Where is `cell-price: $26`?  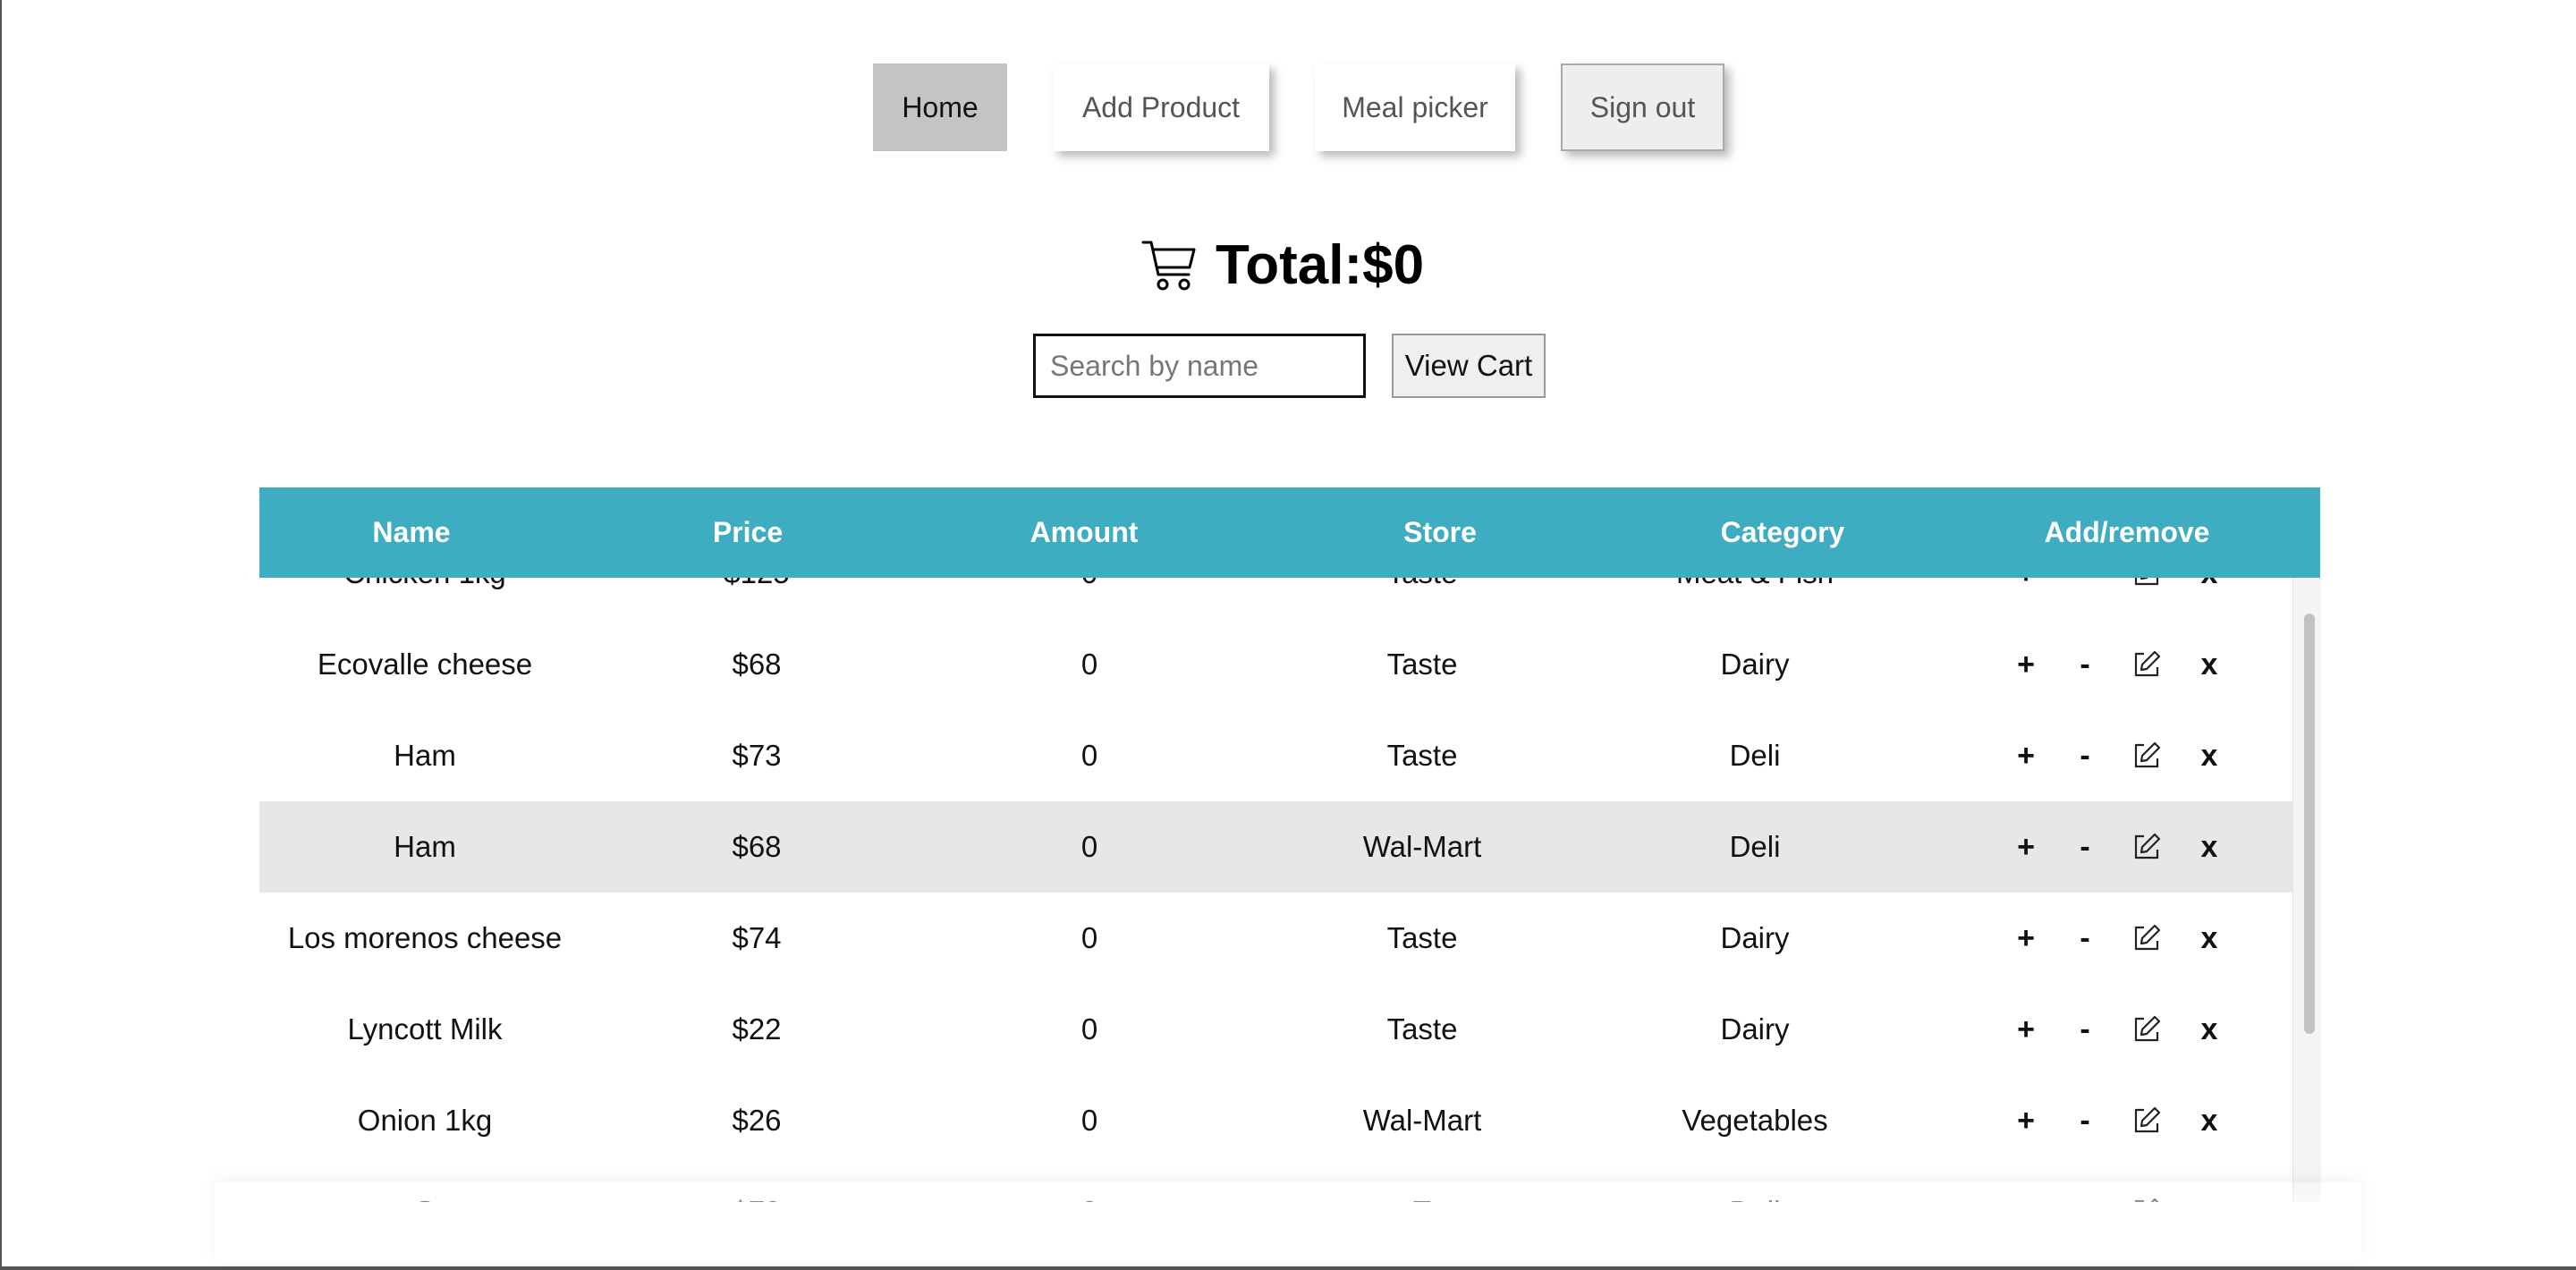
cell-price: $26 is located at coordinates (757, 1120).